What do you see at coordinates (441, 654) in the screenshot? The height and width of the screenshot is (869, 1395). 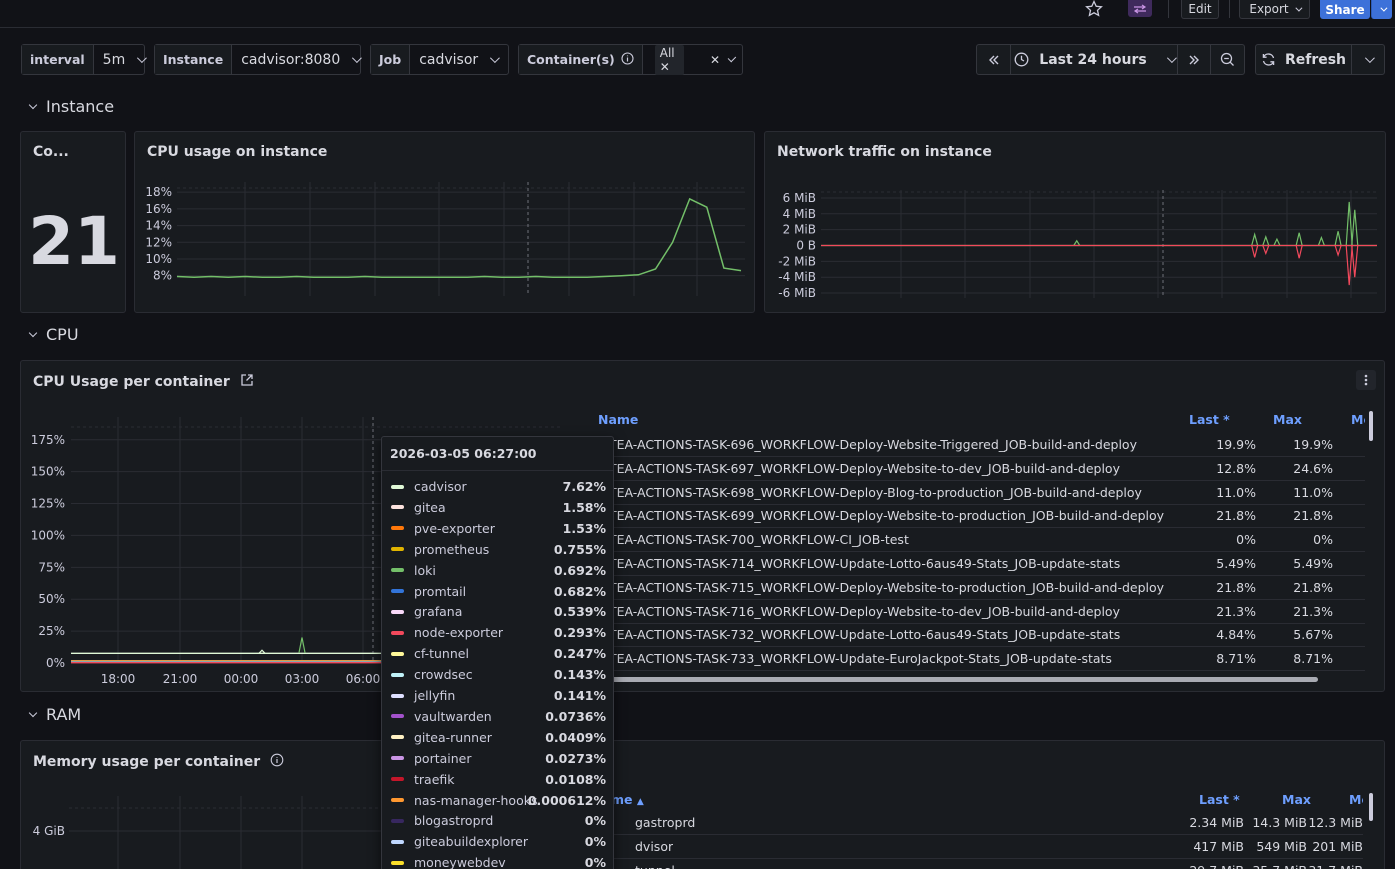 I see `series-name: cf-tunnel` at bounding box center [441, 654].